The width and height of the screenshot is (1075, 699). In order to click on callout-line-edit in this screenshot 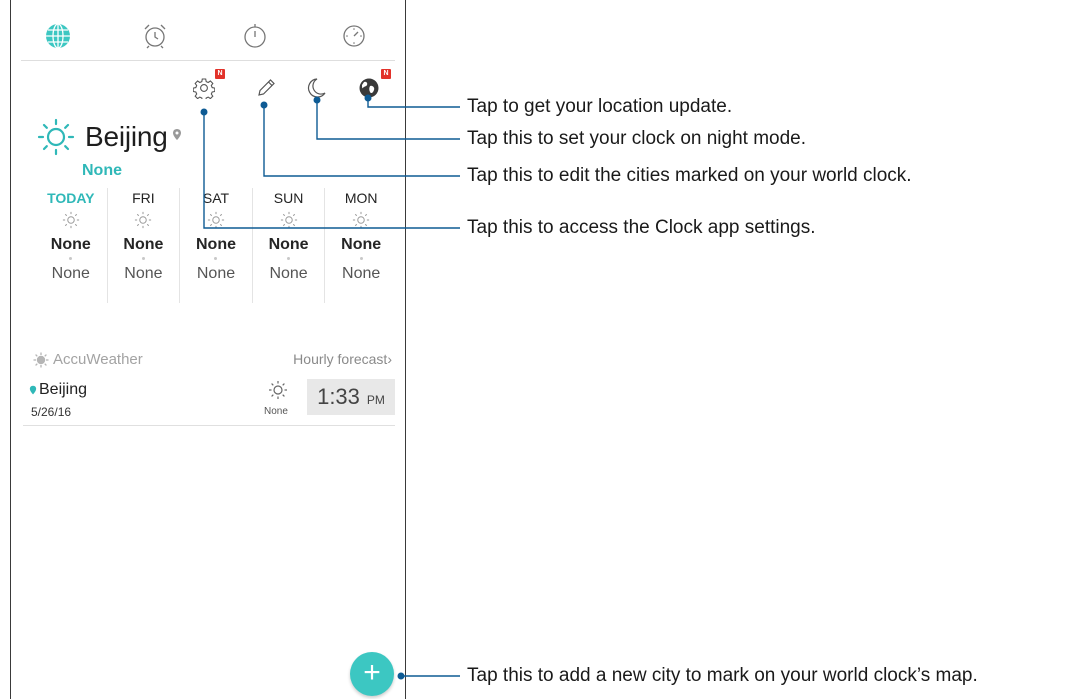, I will do `click(361, 141)`.